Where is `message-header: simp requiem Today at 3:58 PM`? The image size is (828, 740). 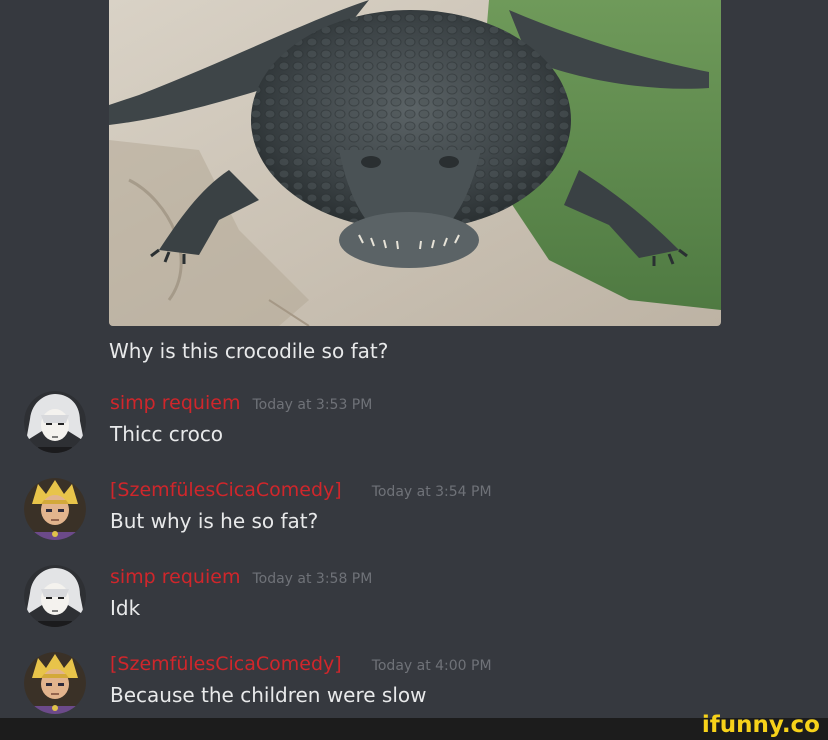
message-header: simp requiem Today at 3:58 PM is located at coordinates (241, 577).